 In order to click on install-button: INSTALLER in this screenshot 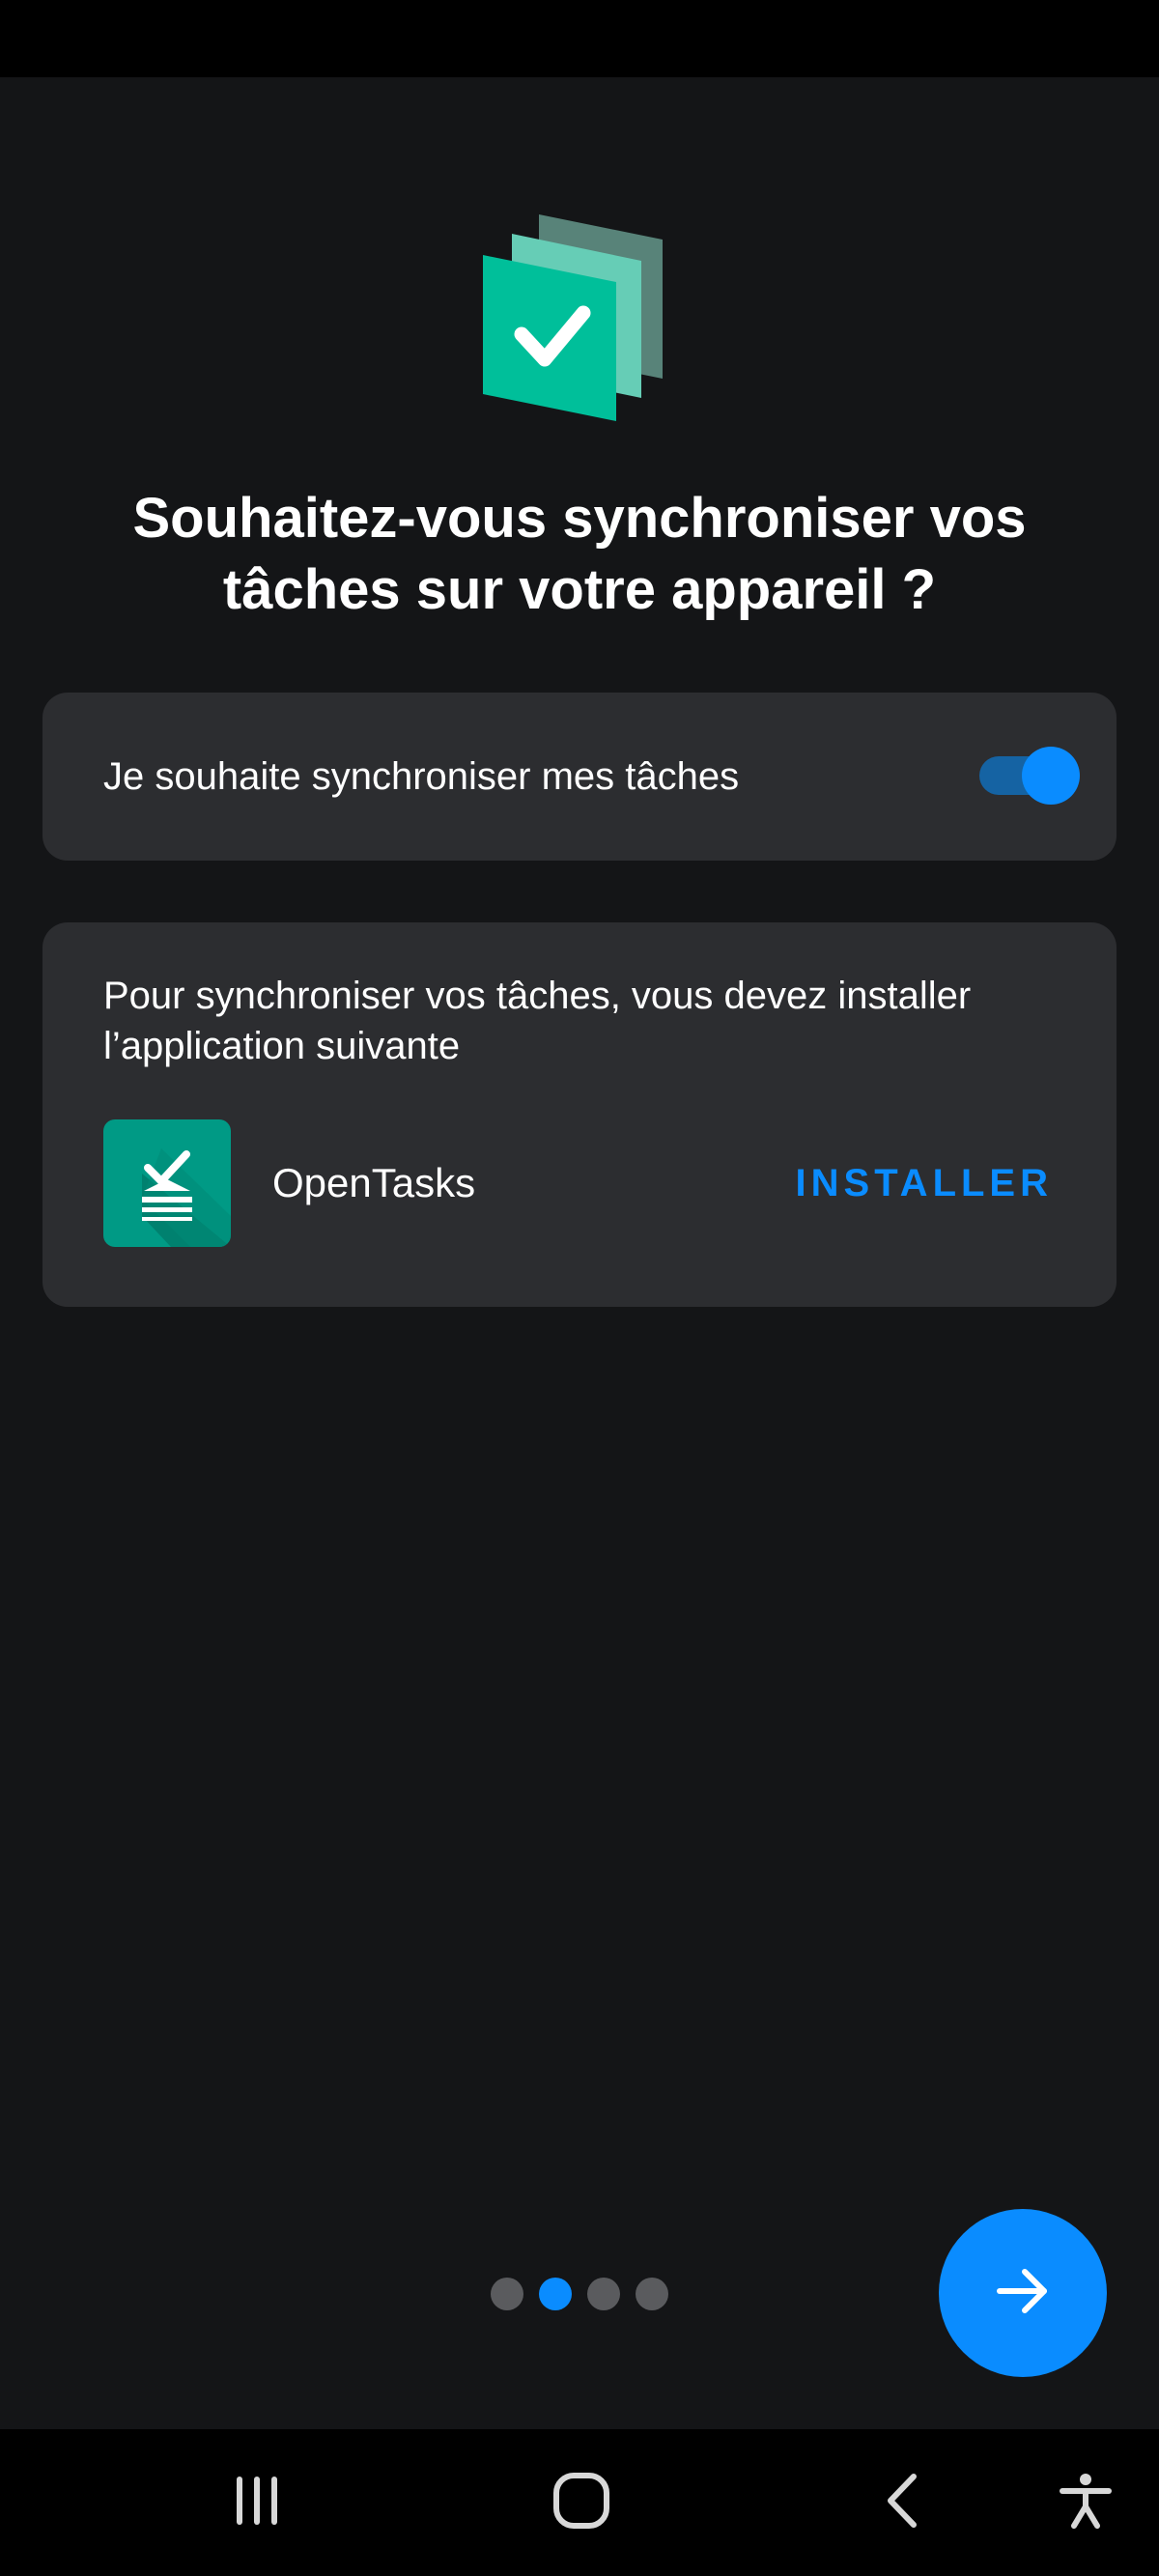, I will do `click(925, 1183)`.